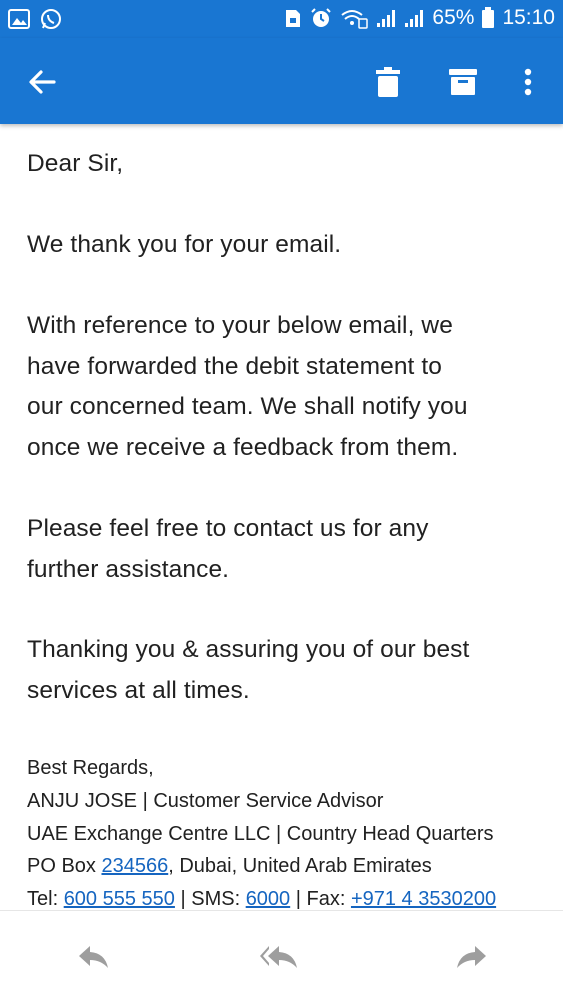  Describe the element at coordinates (243, 447) in the screenshot. I see `text-line: once we receive a feedback from them.` at that location.